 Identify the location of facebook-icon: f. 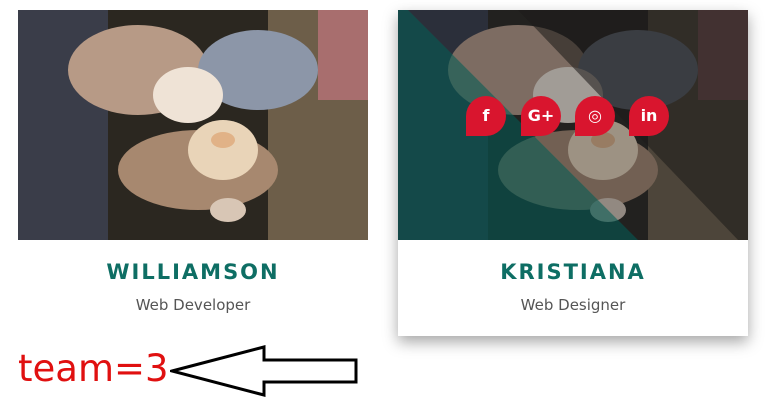
(486, 116).